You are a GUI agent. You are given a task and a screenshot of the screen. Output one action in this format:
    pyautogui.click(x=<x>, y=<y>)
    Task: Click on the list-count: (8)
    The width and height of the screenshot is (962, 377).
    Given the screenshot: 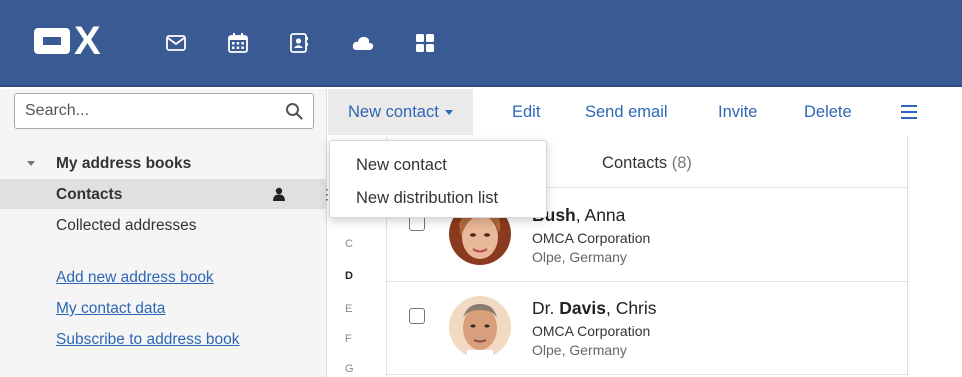 What is the action you would take?
    pyautogui.click(x=681, y=163)
    